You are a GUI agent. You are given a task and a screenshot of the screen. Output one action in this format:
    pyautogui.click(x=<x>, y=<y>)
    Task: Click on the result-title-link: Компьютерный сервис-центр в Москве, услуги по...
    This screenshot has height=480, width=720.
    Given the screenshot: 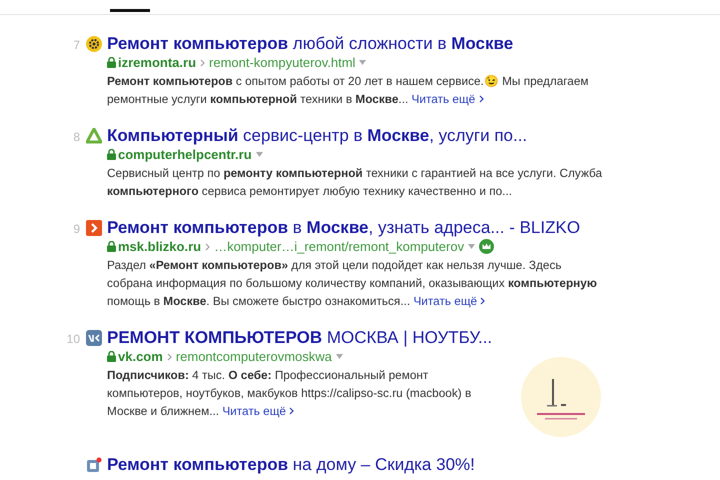 What is the action you would take?
    pyautogui.click(x=357, y=135)
    